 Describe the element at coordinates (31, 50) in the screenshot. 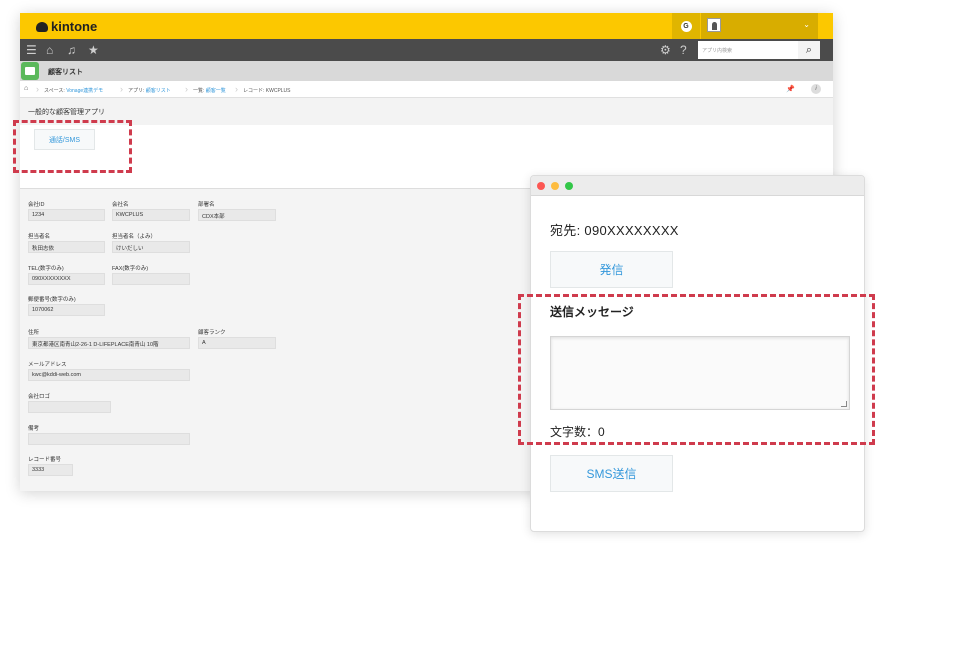

I see `menu-icon: ☰` at that location.